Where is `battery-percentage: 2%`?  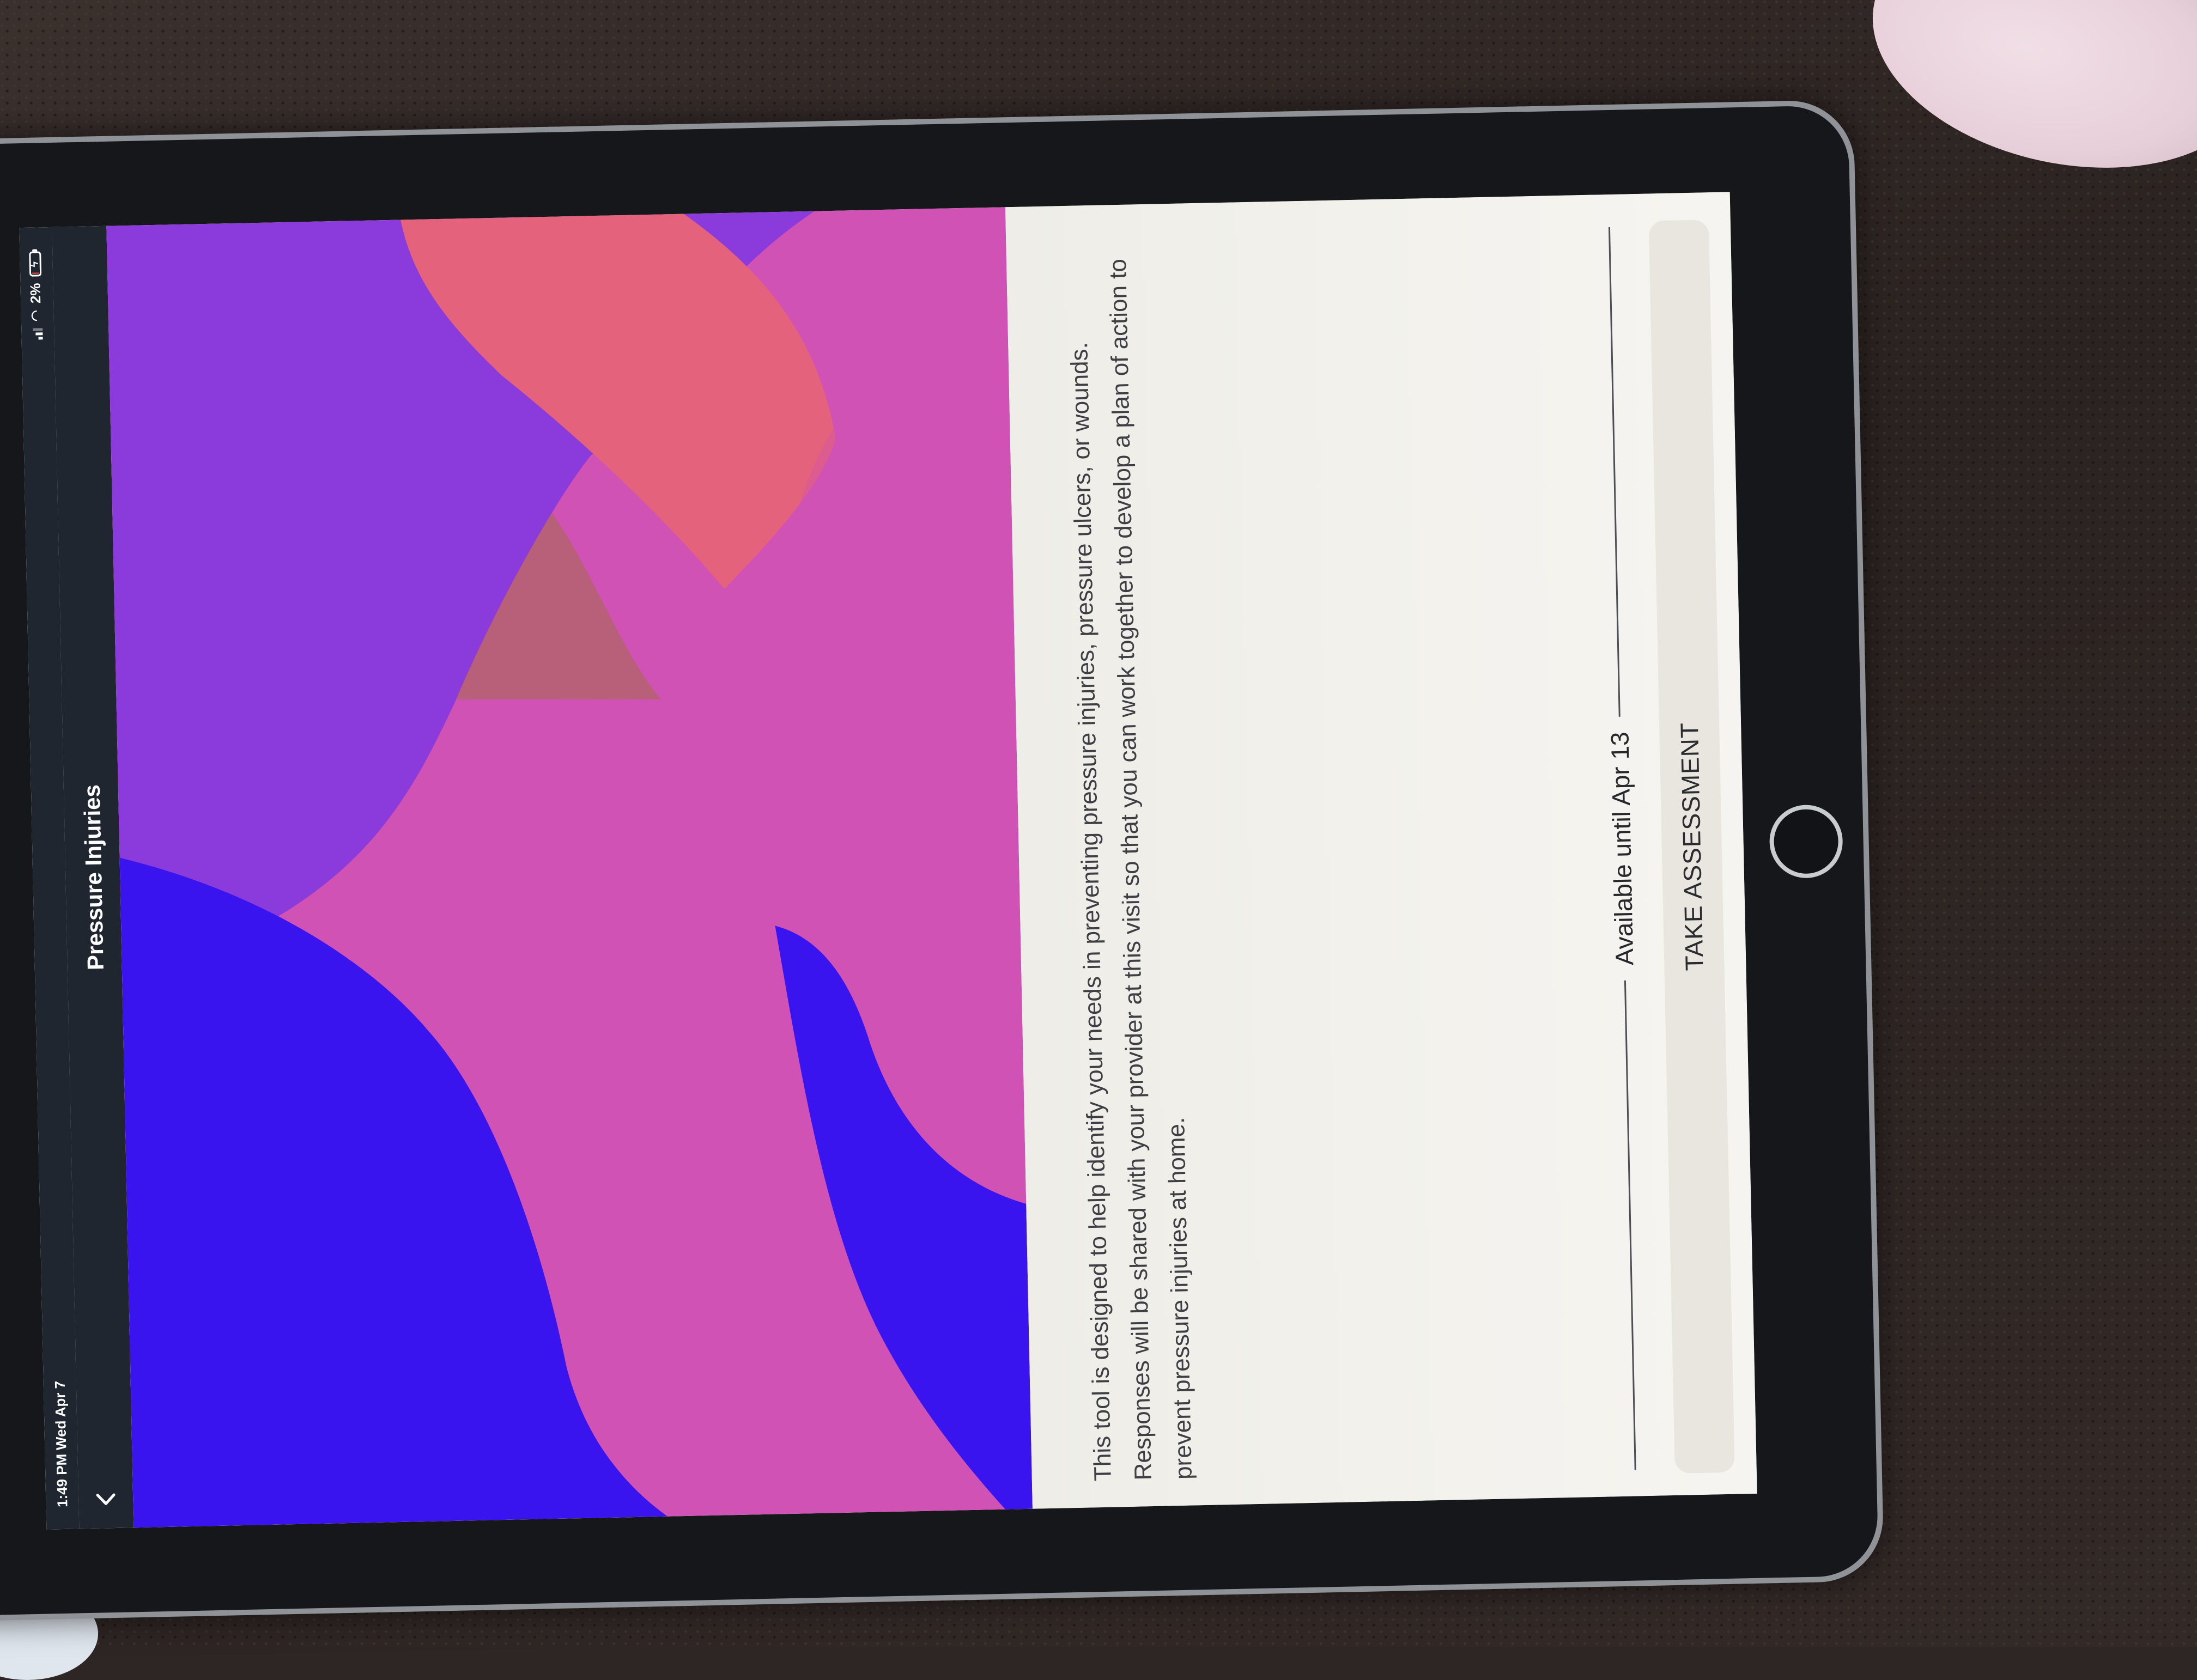
battery-percentage: 2% is located at coordinates (35, 293).